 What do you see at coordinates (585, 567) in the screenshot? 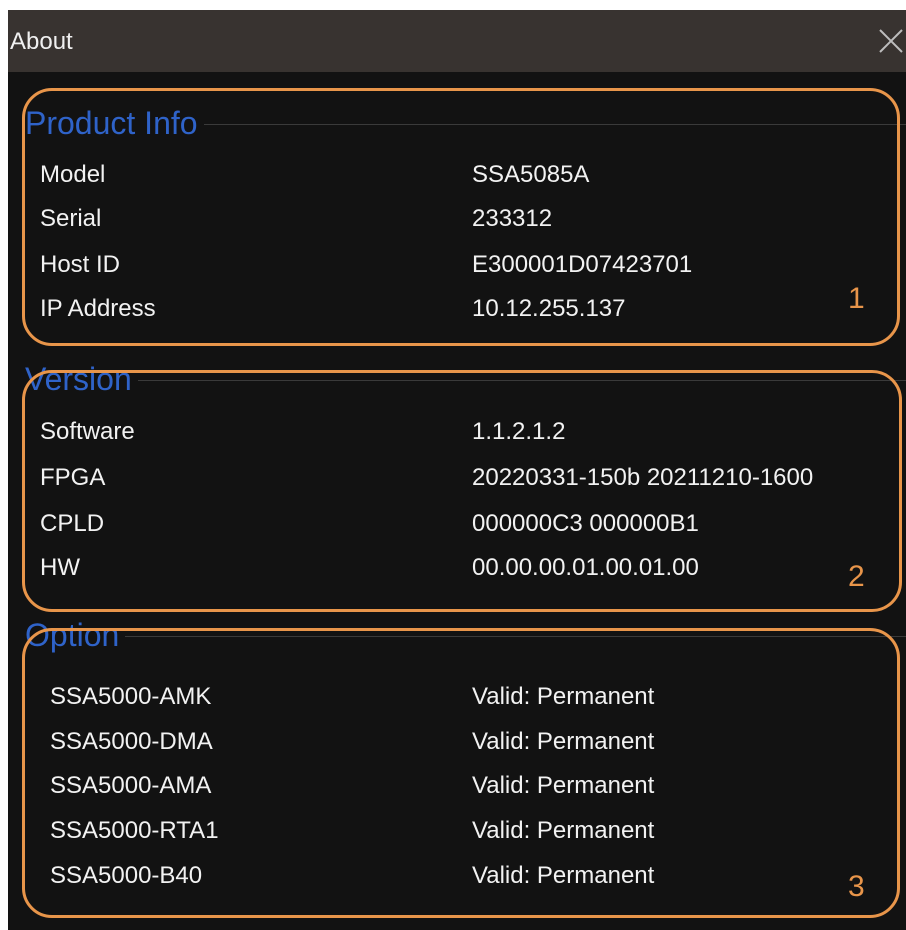
I see `version-value: 00.00.00.01.00.01.00` at bounding box center [585, 567].